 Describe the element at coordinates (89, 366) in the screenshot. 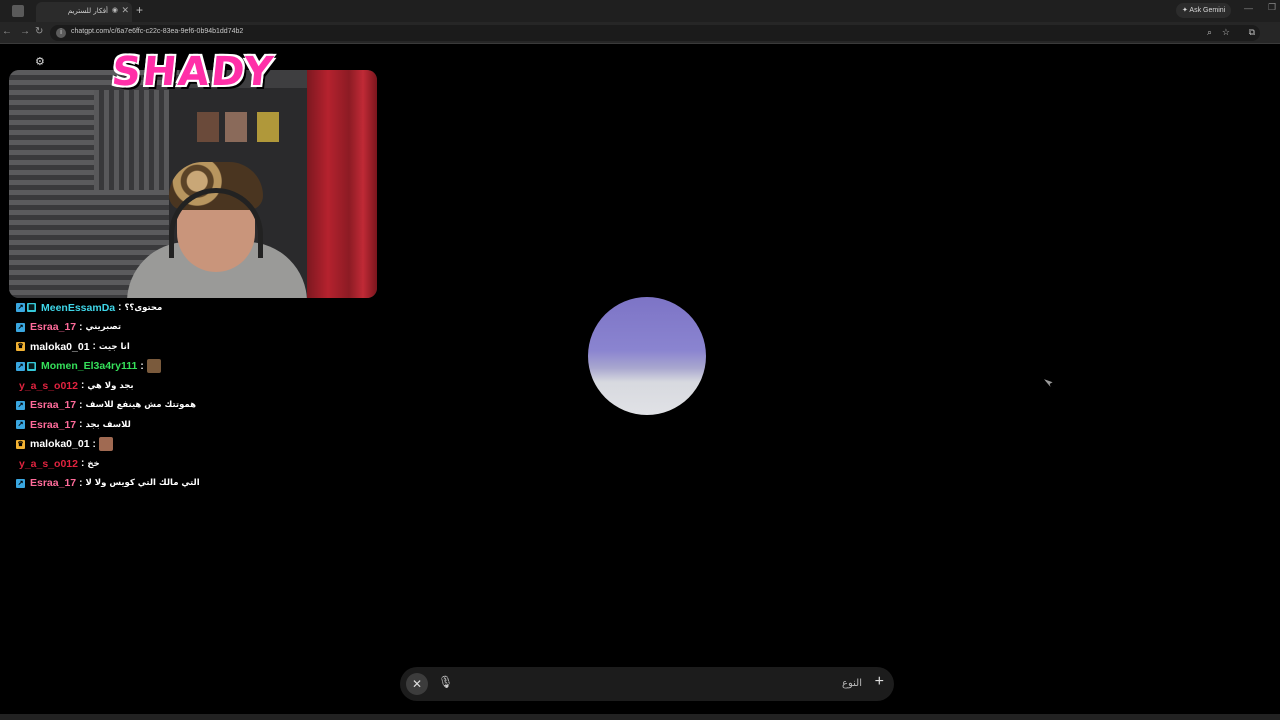

I see `chat-username: Momen_El3a4ry111` at that location.